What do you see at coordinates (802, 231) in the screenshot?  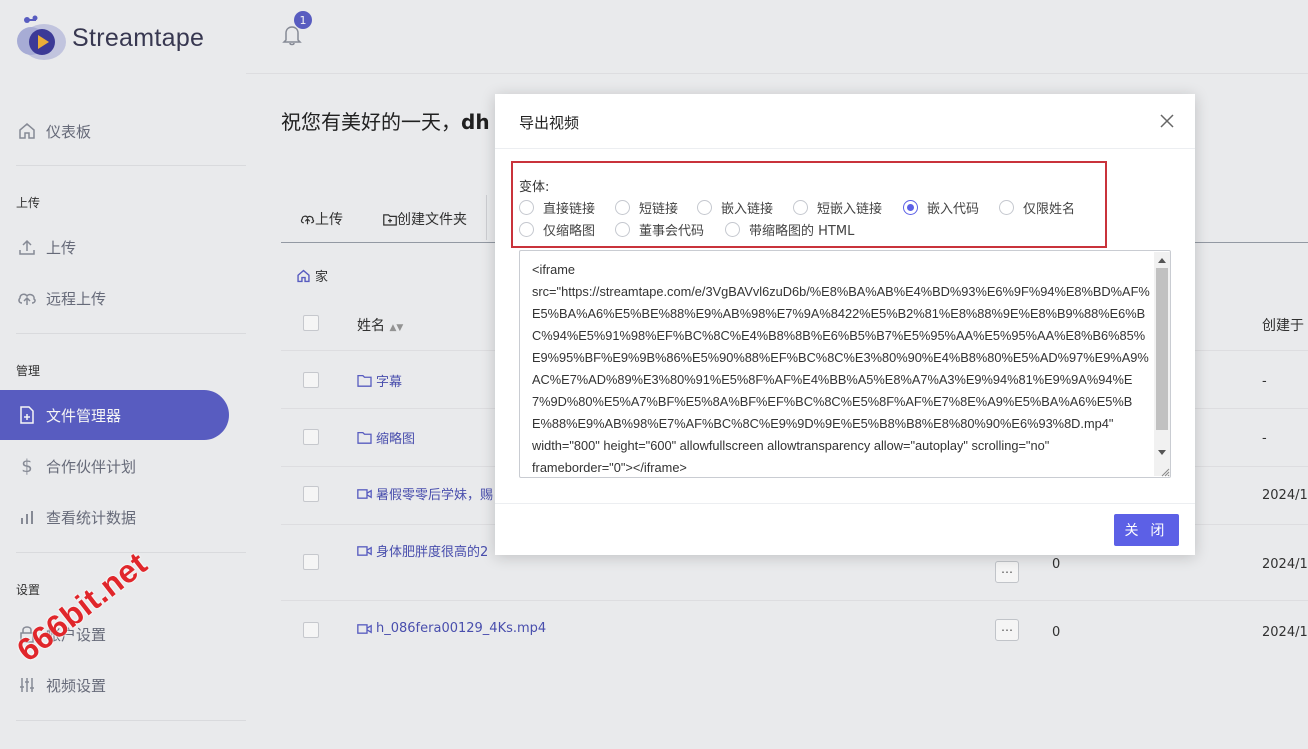 I see `radio-label: 带缩略图的 HTML` at bounding box center [802, 231].